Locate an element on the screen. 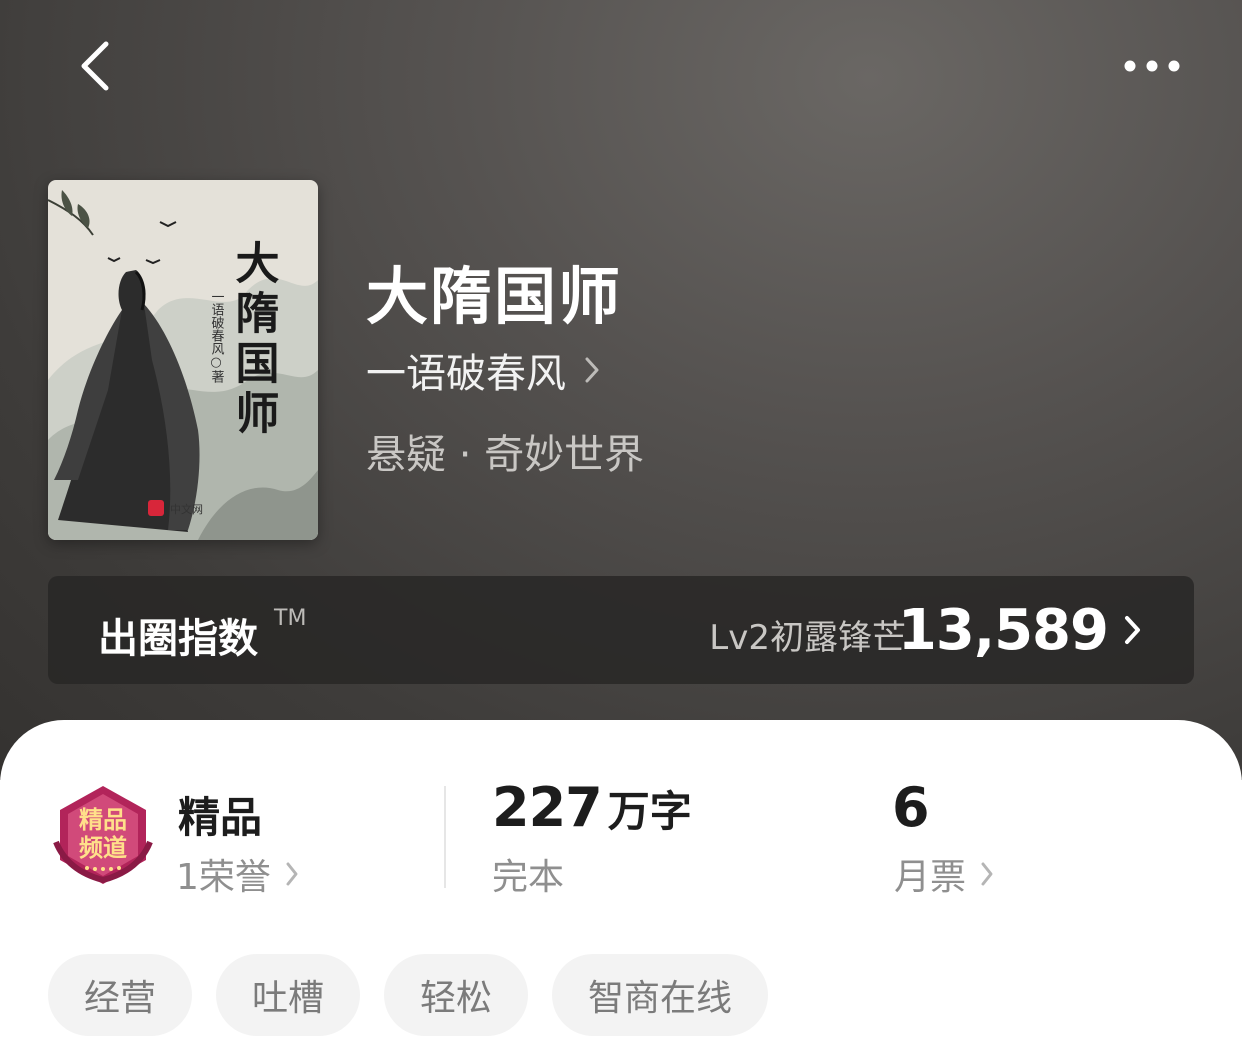 This screenshot has height=1062, width=1242. monthly-ticket-count: 6 is located at coordinates (911, 807).